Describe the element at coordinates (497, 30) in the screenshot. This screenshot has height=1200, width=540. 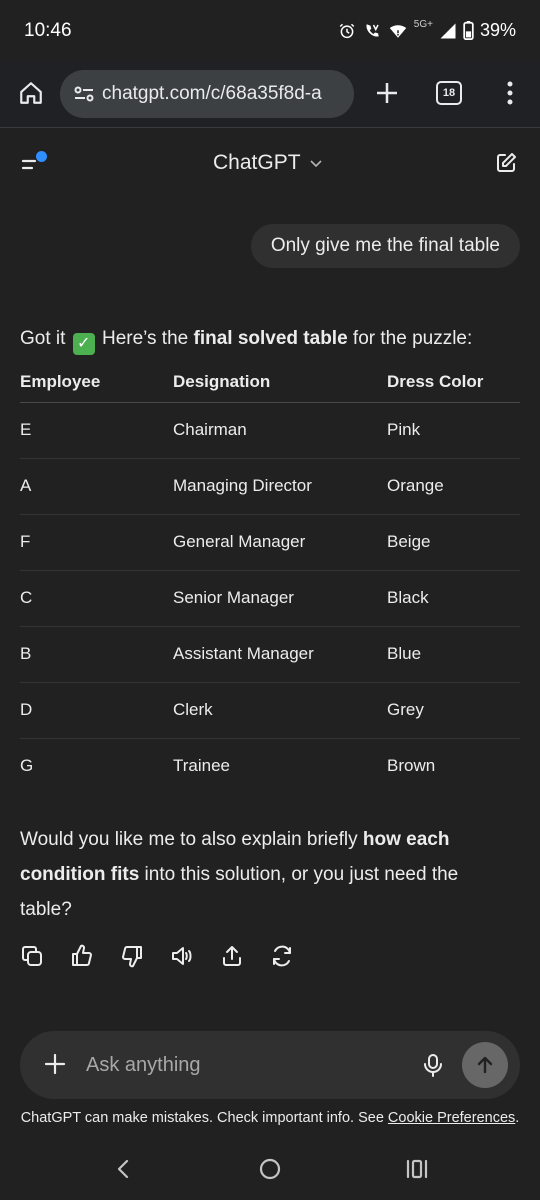
I see `battery-percent: 39%` at that location.